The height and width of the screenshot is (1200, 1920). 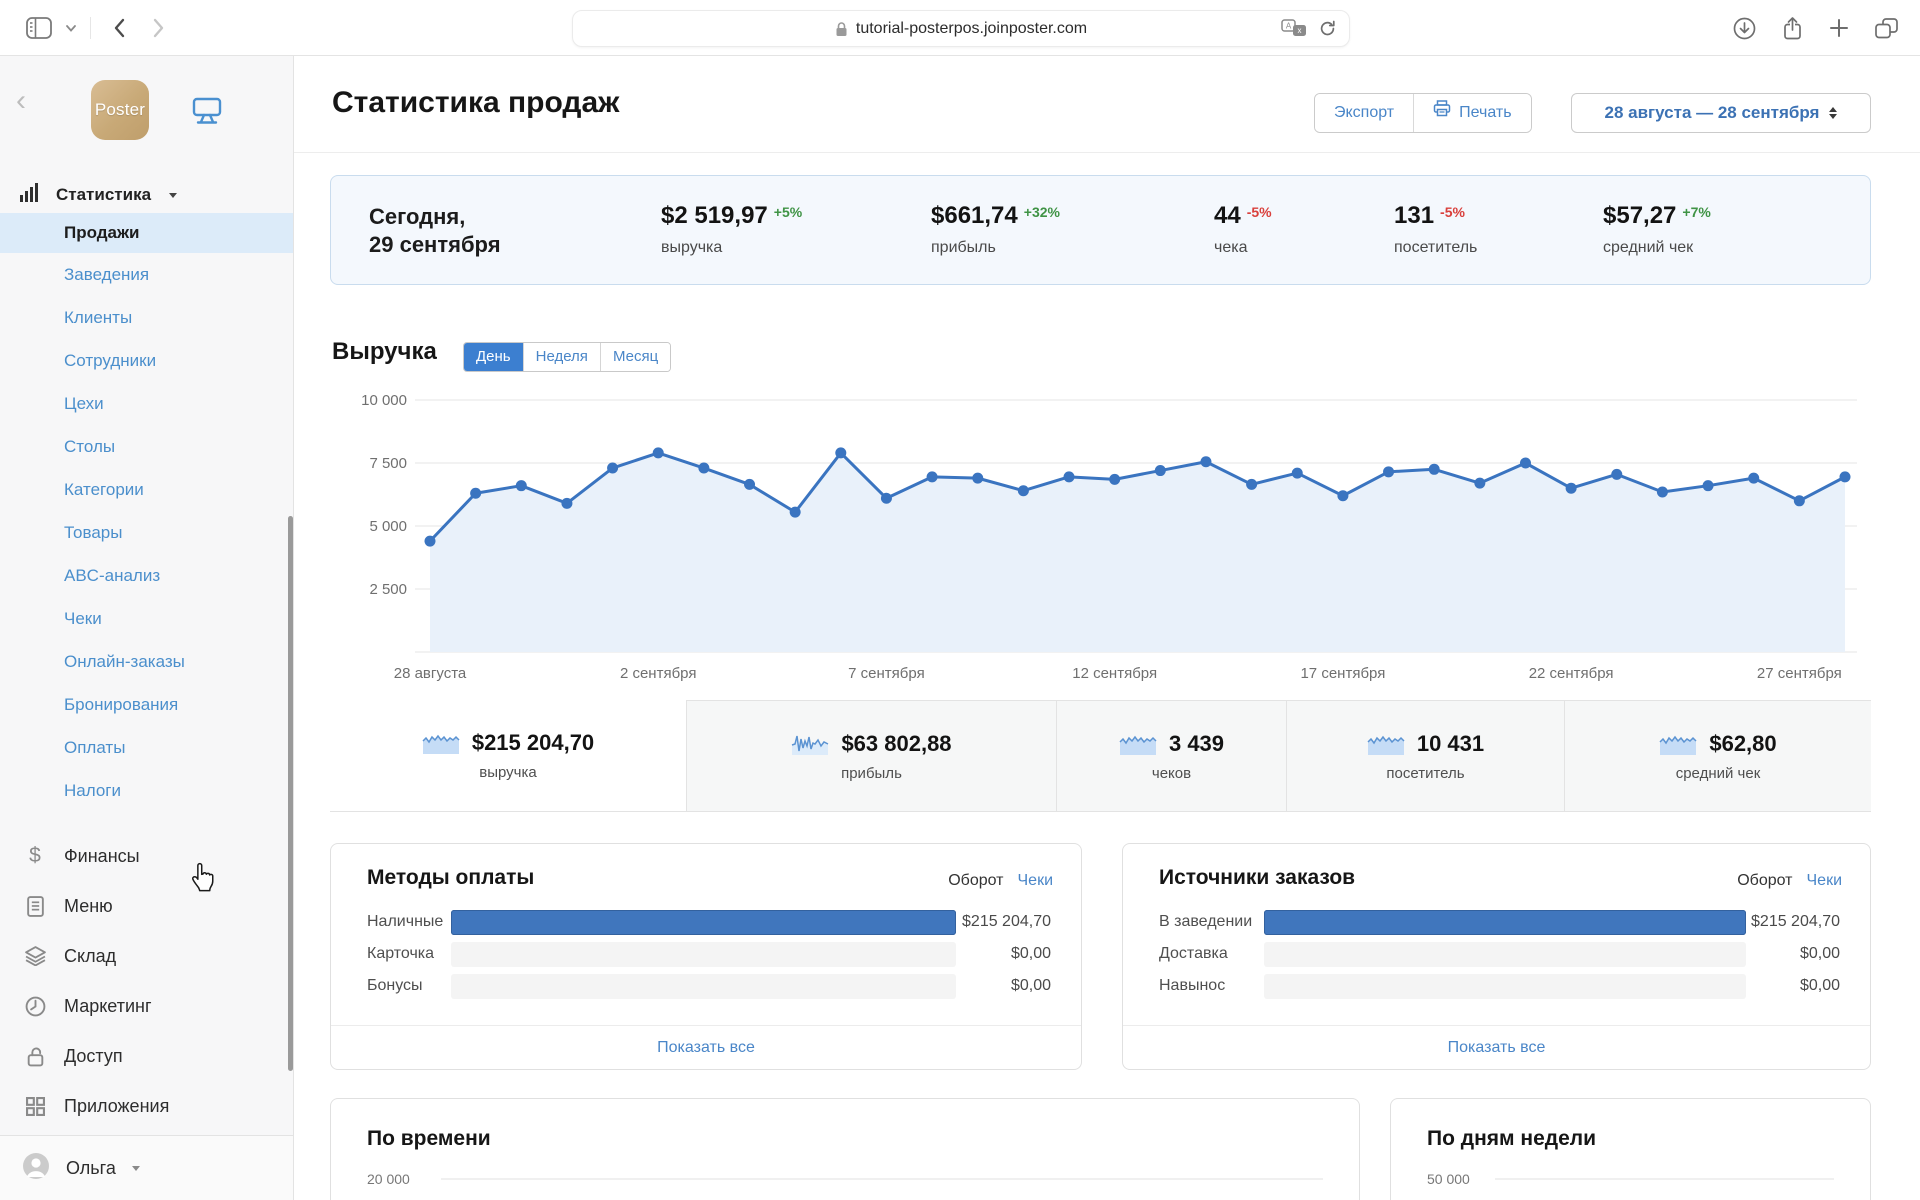 What do you see at coordinates (146, 1006) in the screenshot?
I see `sidebar-section: Маркетинг` at bounding box center [146, 1006].